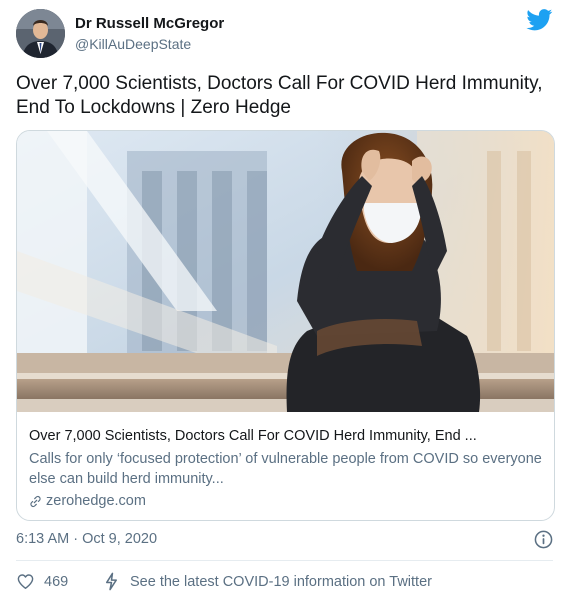 This screenshot has width=569, height=602. What do you see at coordinates (86, 539) in the screenshot?
I see `tweet-timestamp: 6:13 AM · Oct 9, 2020` at bounding box center [86, 539].